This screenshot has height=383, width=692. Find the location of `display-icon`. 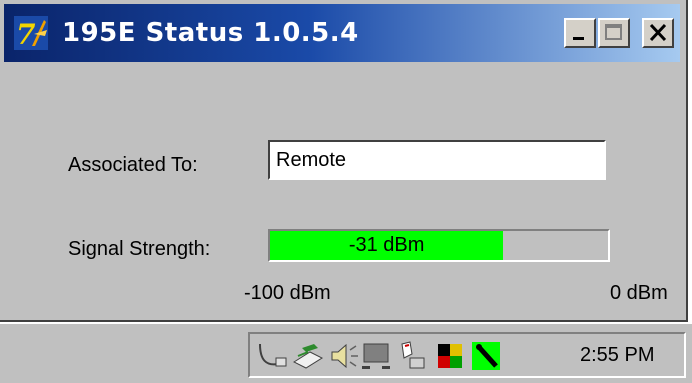

display-icon is located at coordinates (376, 356).